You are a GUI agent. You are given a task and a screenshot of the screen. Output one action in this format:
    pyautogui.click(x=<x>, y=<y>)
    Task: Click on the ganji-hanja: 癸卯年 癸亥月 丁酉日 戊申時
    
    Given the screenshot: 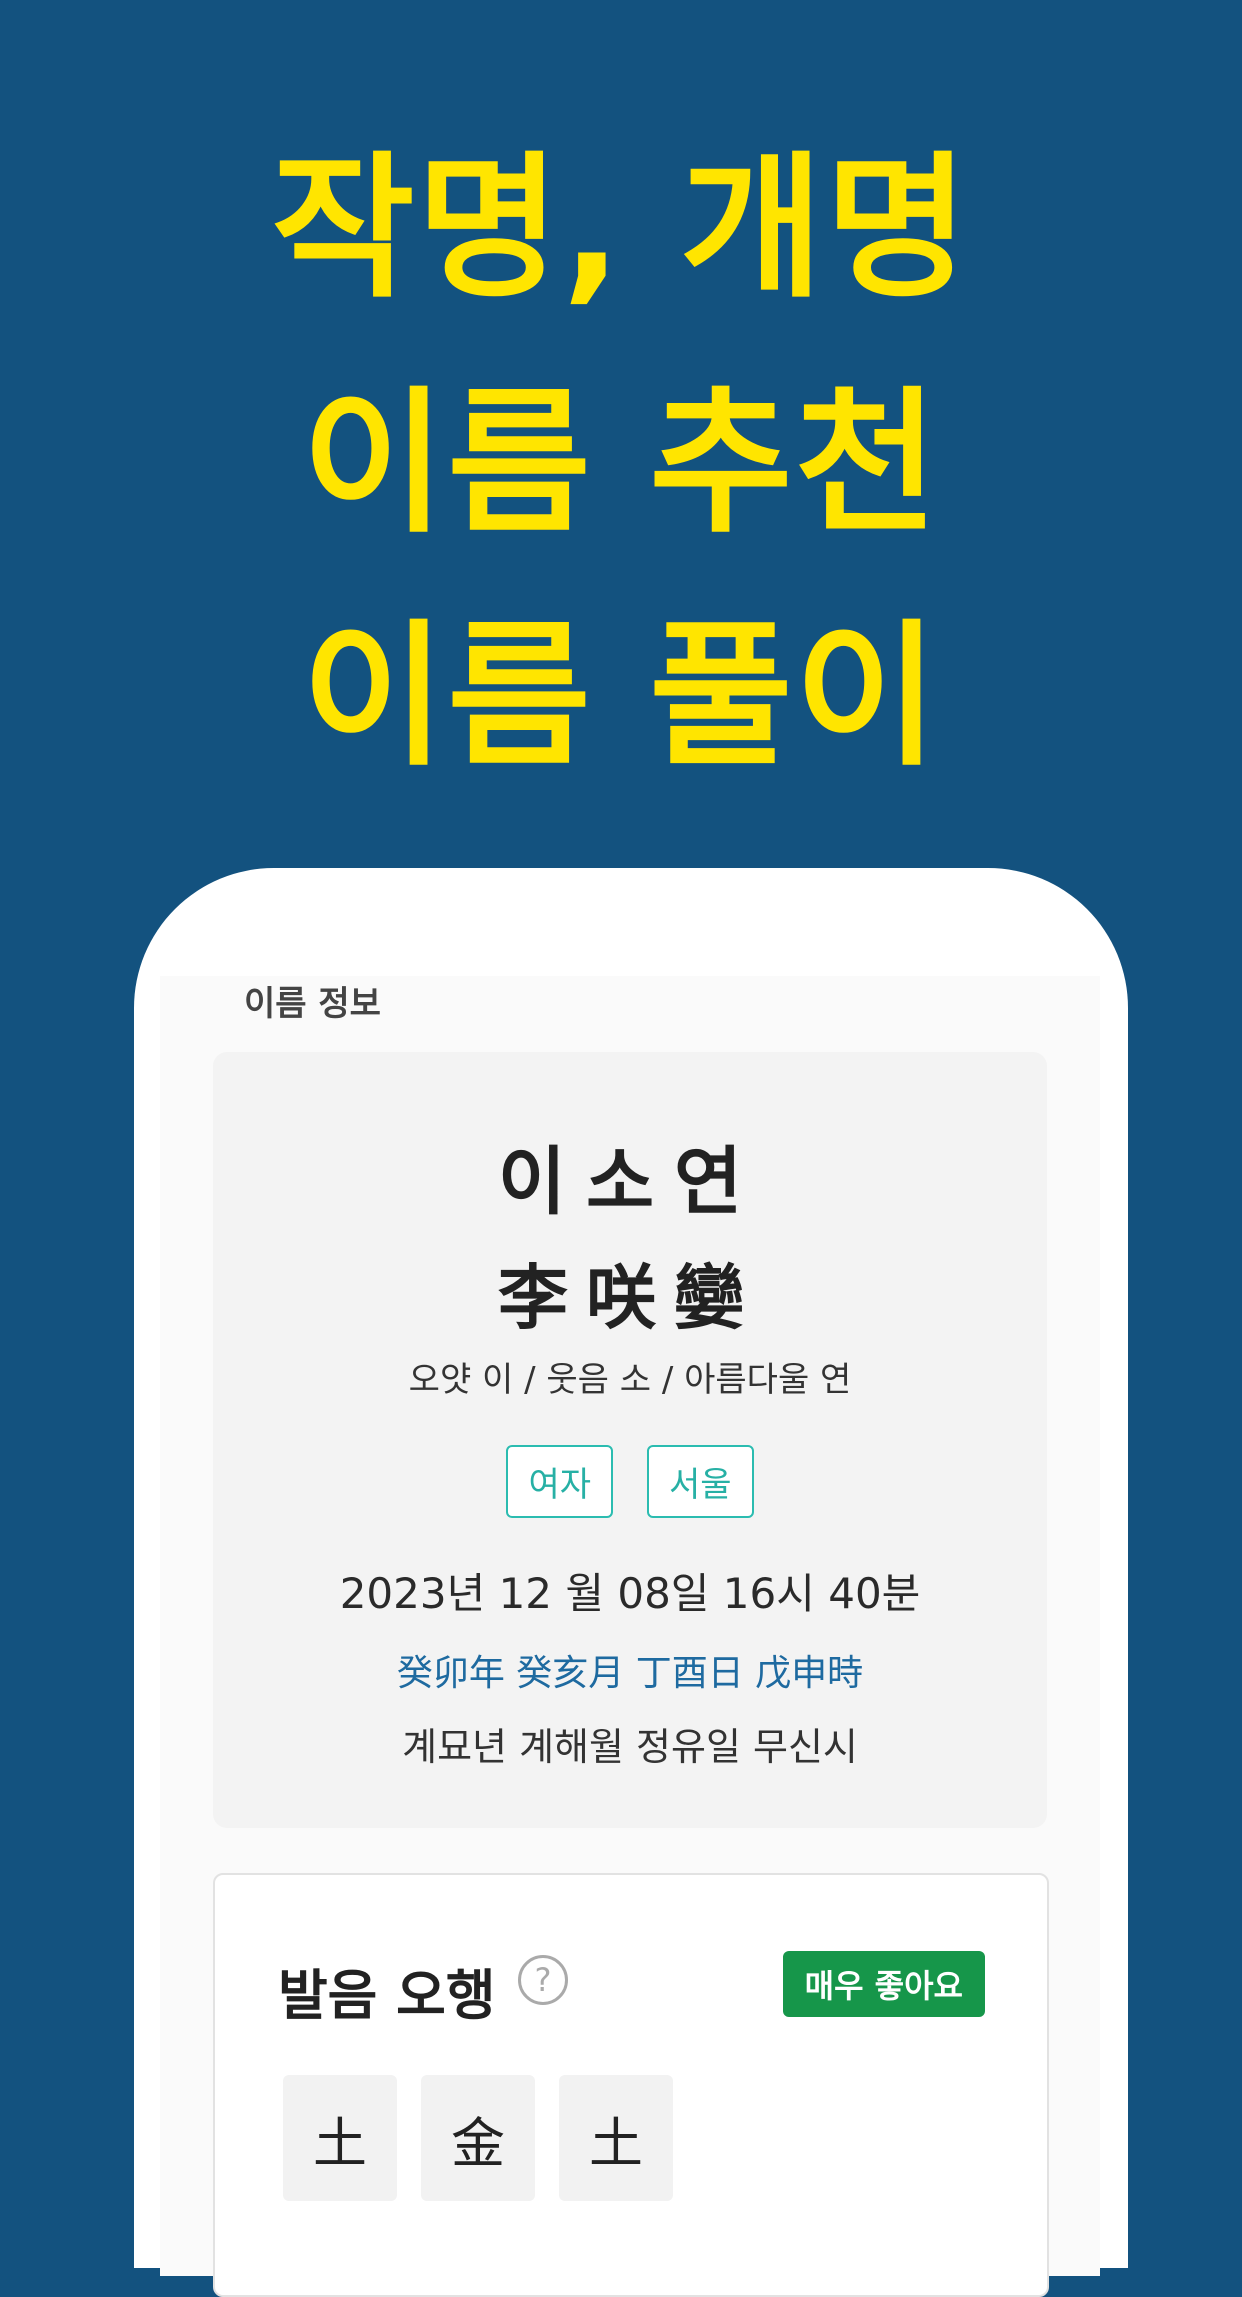 What is the action you would take?
    pyautogui.click(x=630, y=1673)
    